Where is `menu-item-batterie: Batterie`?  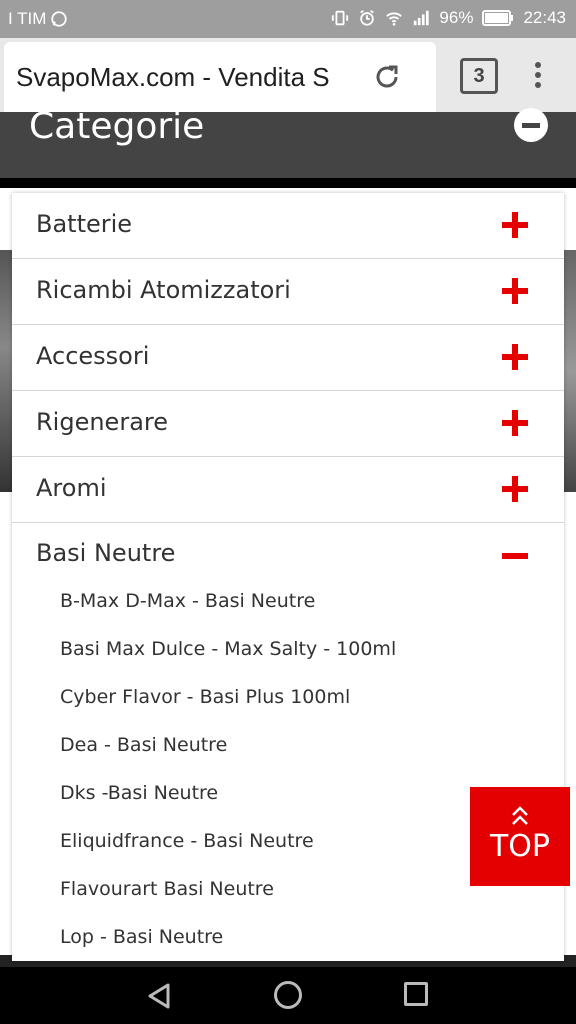
menu-item-batterie: Batterie is located at coordinates (288, 226).